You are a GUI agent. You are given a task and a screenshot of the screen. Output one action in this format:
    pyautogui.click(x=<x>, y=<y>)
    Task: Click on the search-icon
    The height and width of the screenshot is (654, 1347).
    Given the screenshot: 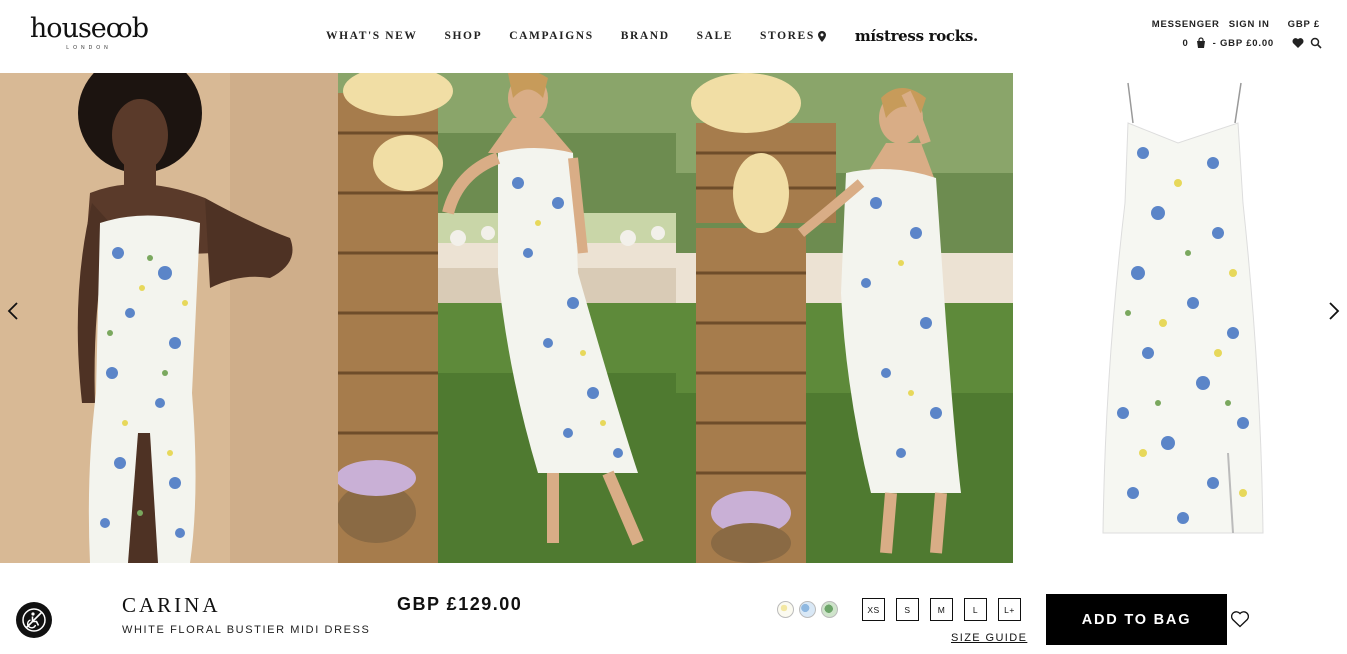 What is the action you would take?
    pyautogui.click(x=1316, y=43)
    